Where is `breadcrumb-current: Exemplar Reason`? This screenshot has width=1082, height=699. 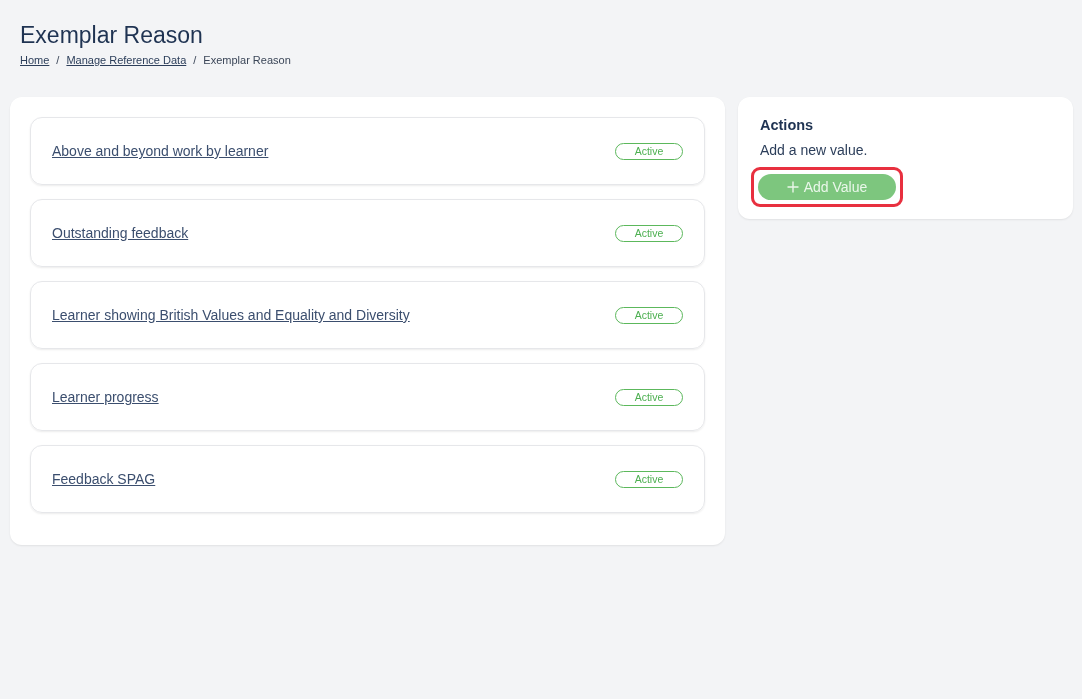
breadcrumb-current: Exemplar Reason is located at coordinates (247, 60).